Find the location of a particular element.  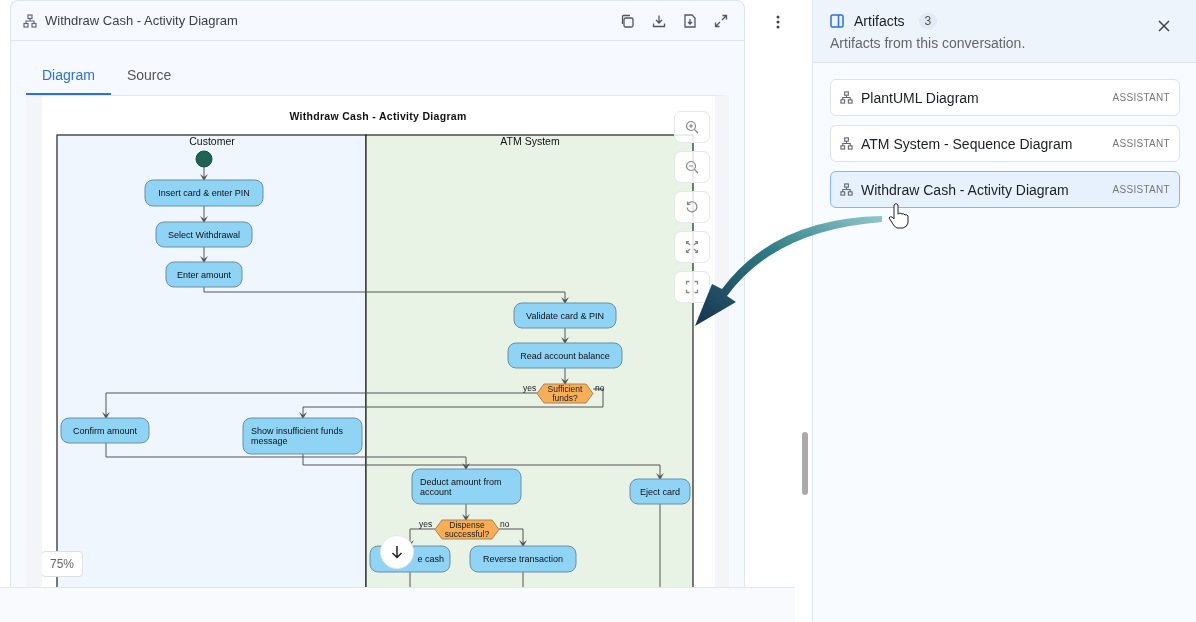

download-icon is located at coordinates (659, 20).